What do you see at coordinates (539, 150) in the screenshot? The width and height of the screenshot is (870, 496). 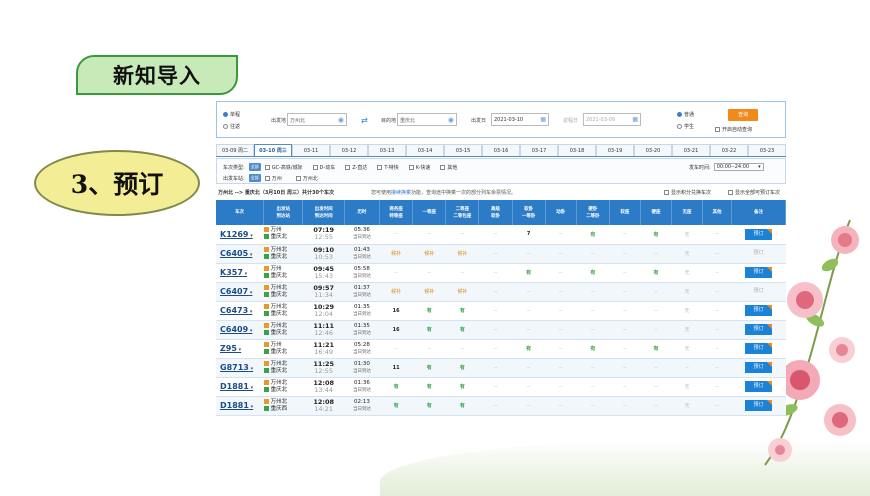 I see `date-tab: 03-17` at bounding box center [539, 150].